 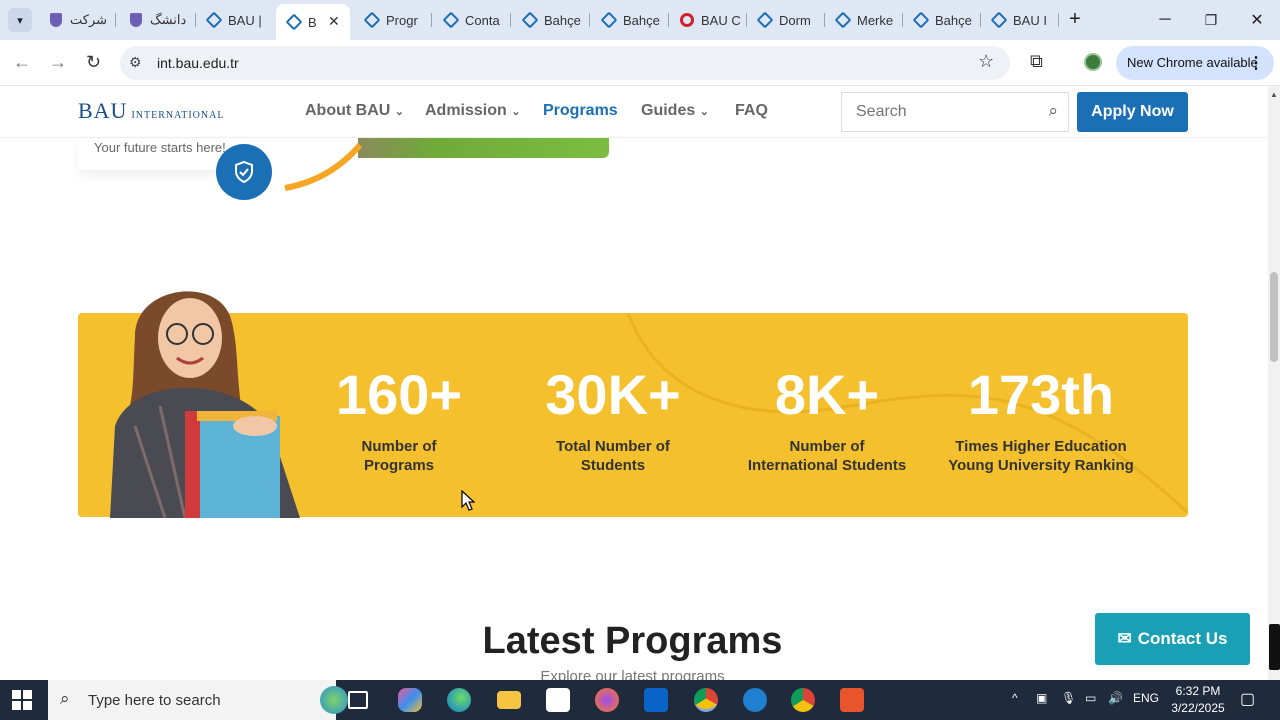 What do you see at coordinates (58, 62) in the screenshot?
I see `forward-button: →` at bounding box center [58, 62].